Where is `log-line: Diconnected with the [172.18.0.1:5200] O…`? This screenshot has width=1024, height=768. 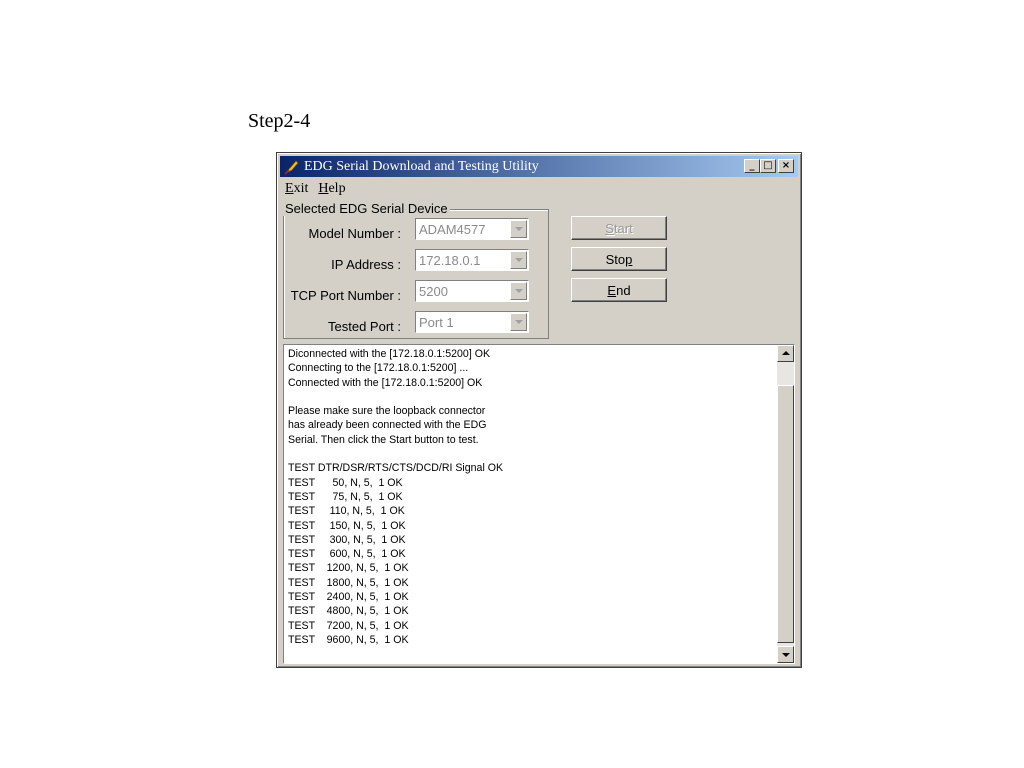
log-line: Diconnected with the [172.18.0.1:5200] O… is located at coordinates (389, 354).